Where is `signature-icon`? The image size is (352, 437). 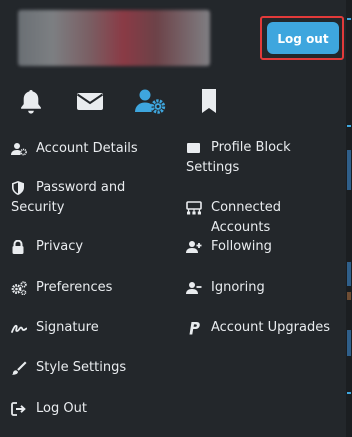
signature-icon is located at coordinates (19, 328).